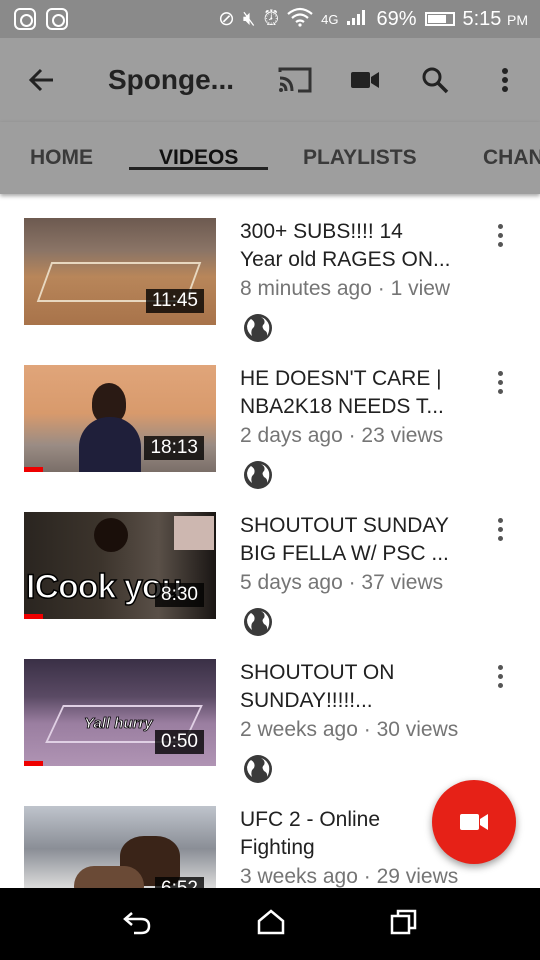 Image resolution: width=540 pixels, height=960 pixels. I want to click on nav-home-button, so click(271, 924).